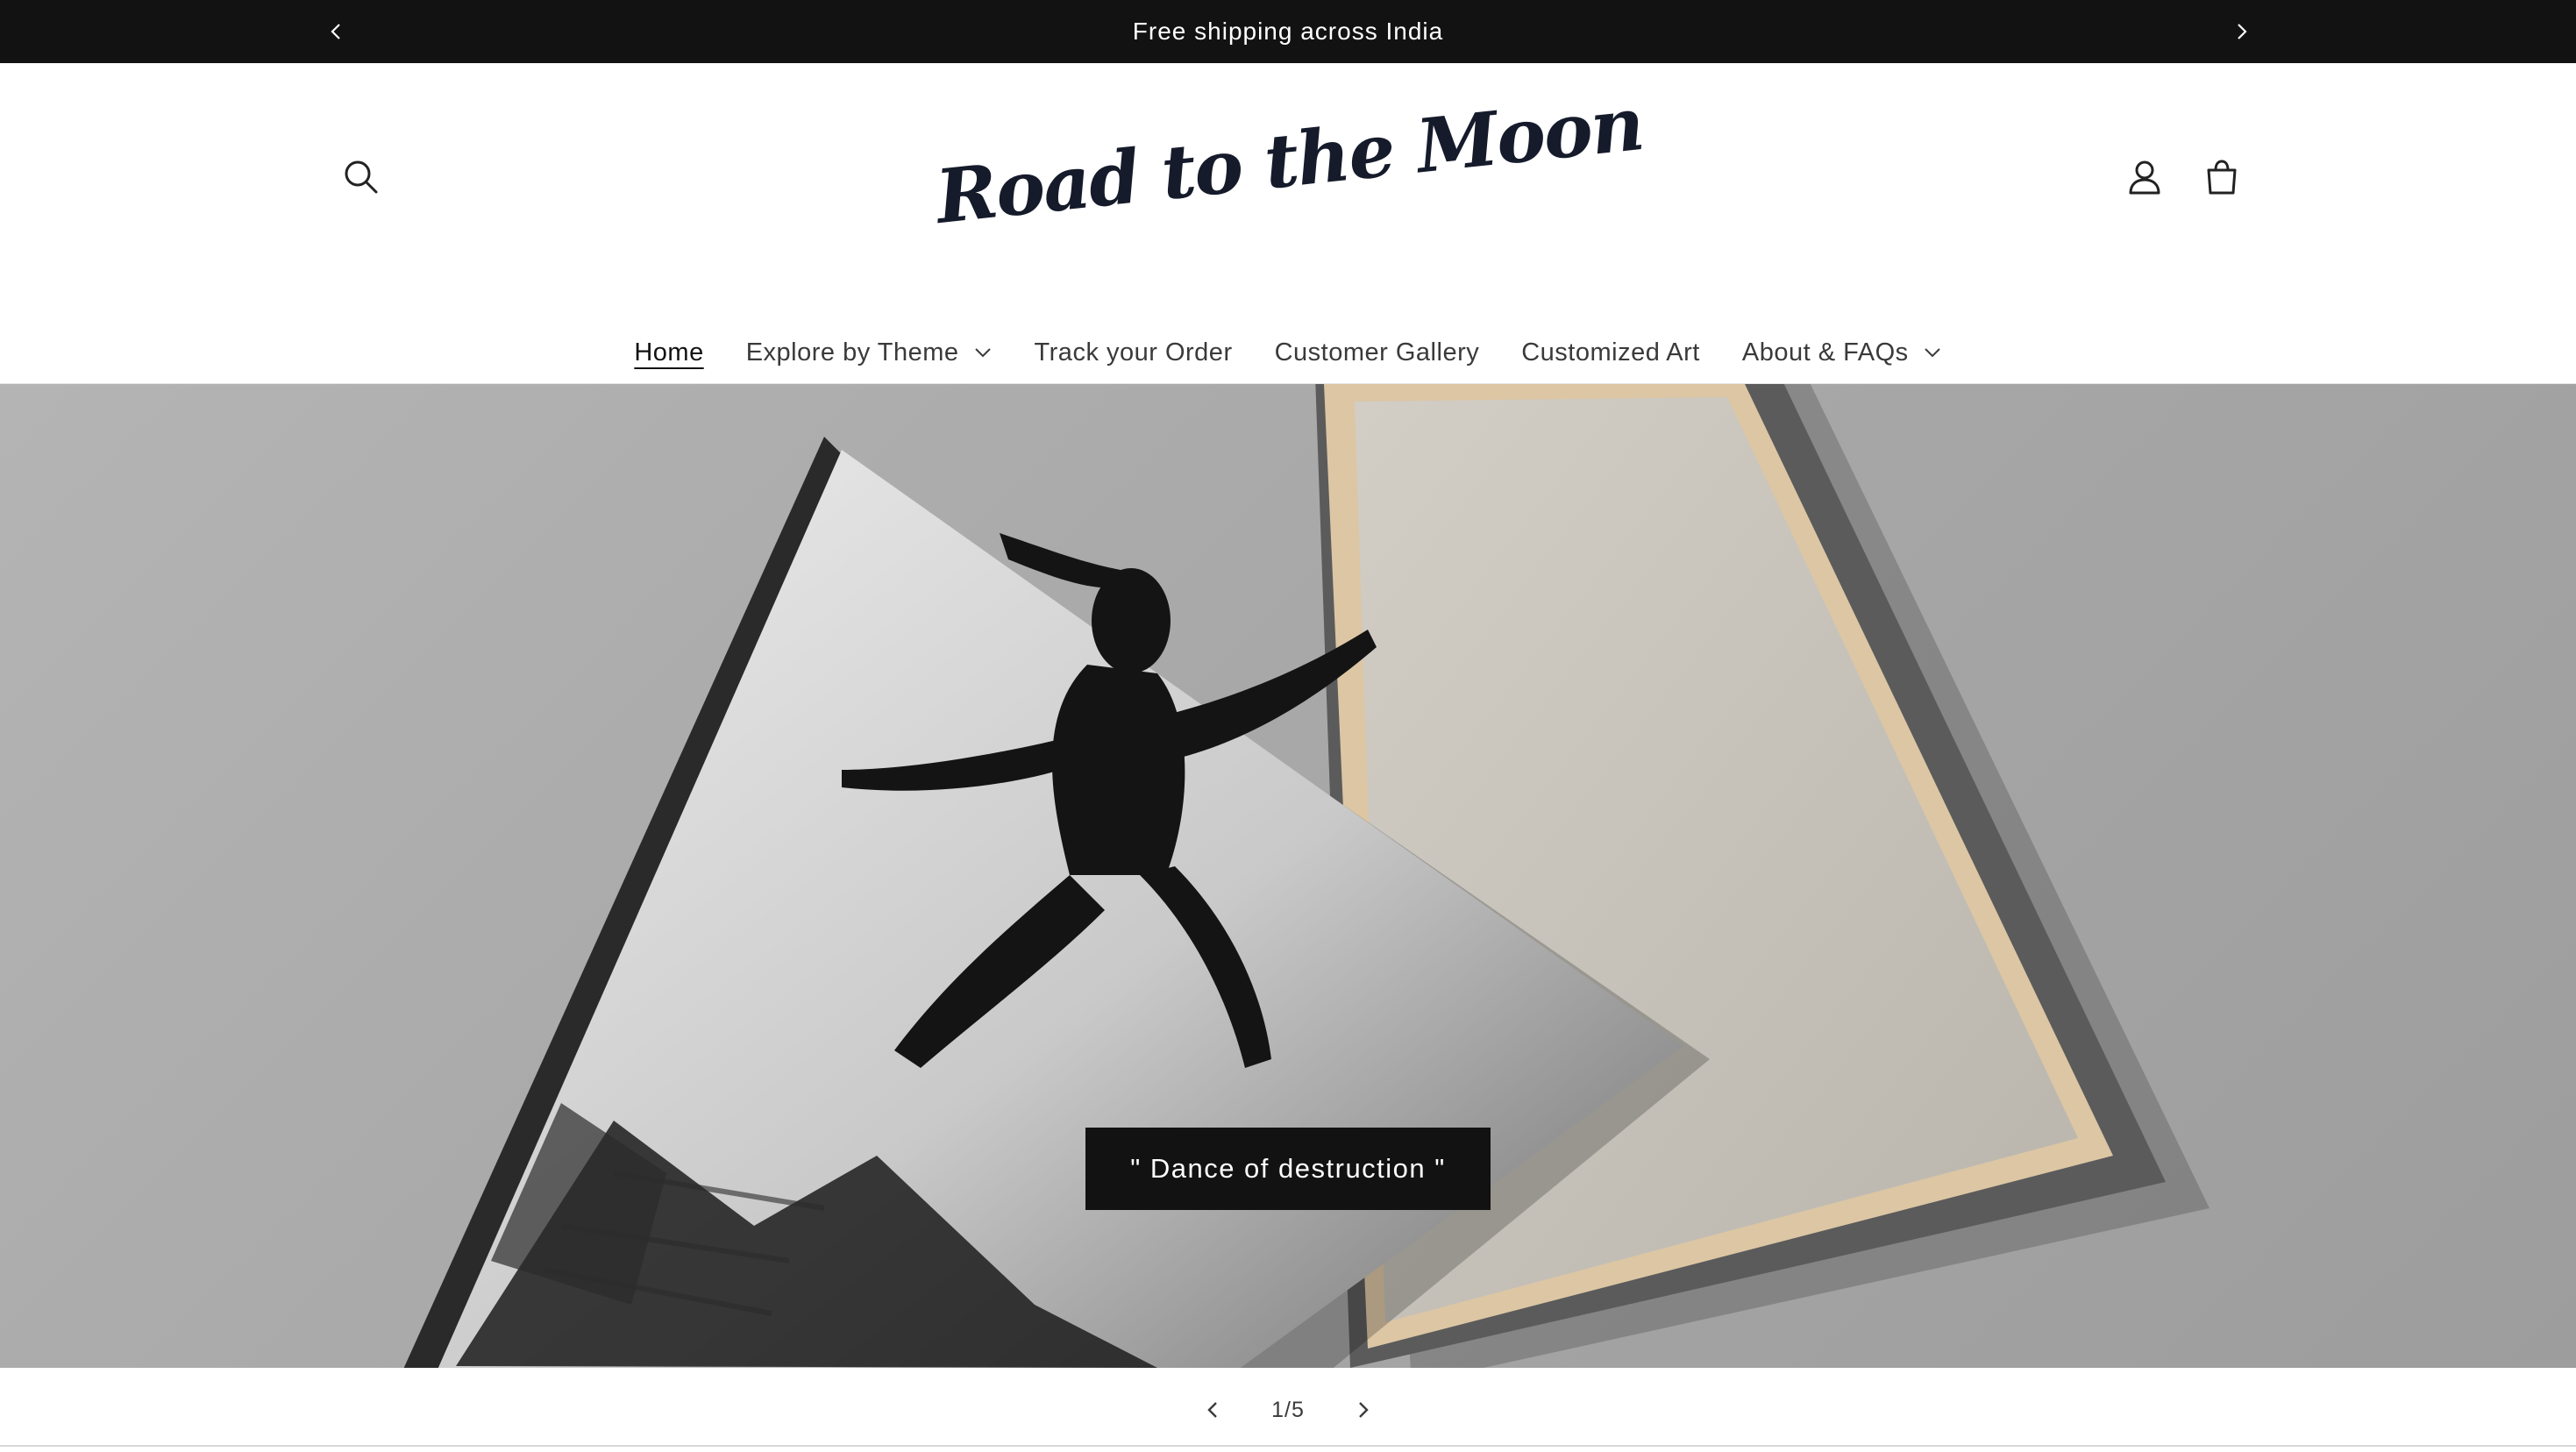 This screenshot has width=2576, height=1452. I want to click on slide-next-button, so click(1362, 1410).